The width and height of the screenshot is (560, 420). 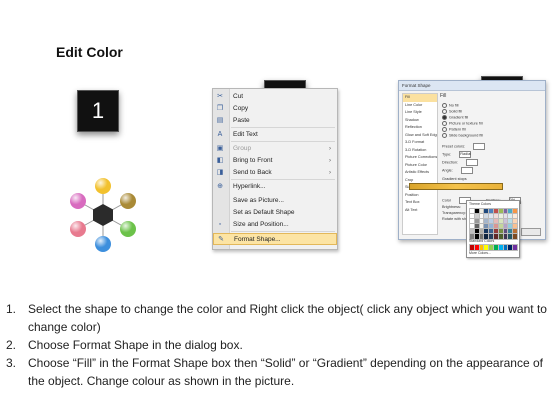 I want to click on field-row: Angle:, so click(x=457, y=170).